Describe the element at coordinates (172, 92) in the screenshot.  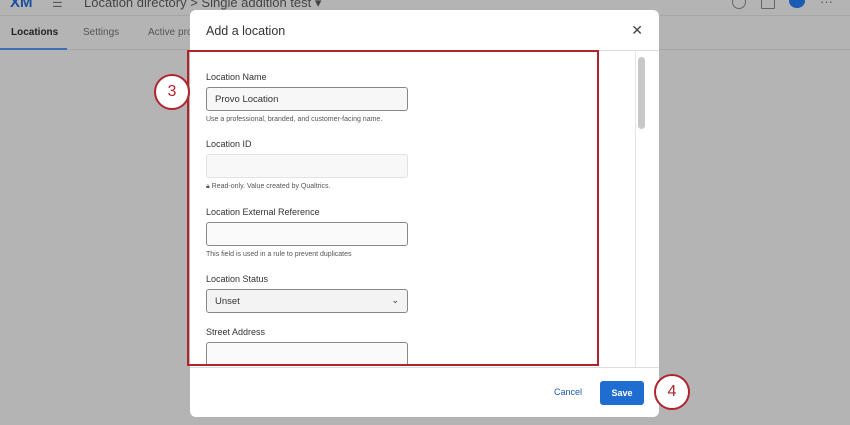
I see `callout-badge-3: 3` at that location.